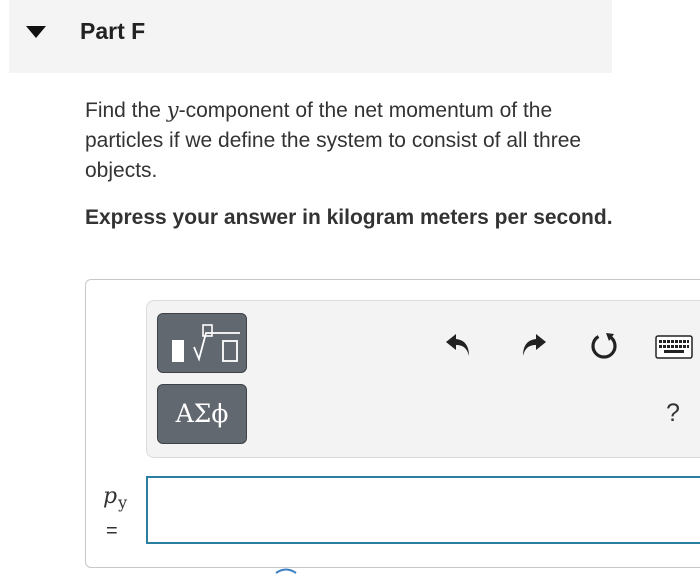 This screenshot has width=700, height=574. I want to click on scroll-indicator-icon, so click(286, 571).